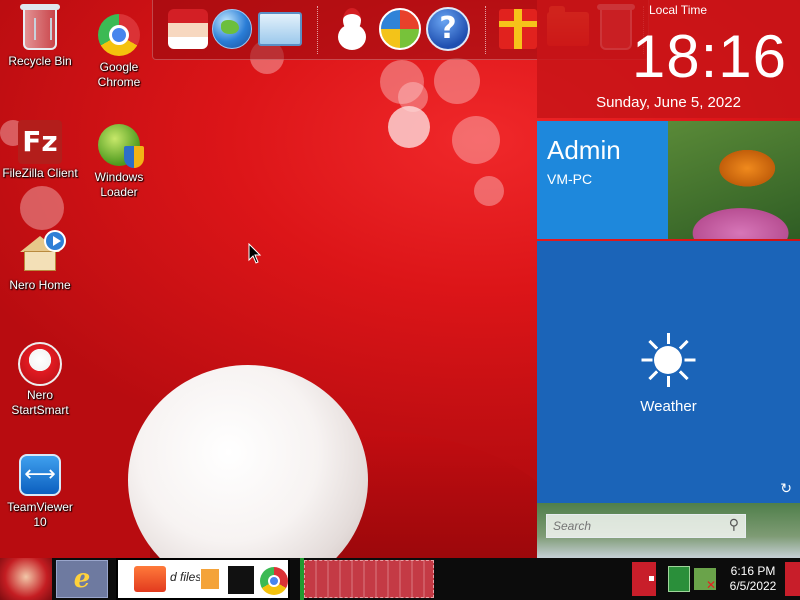  What do you see at coordinates (40, 28) in the screenshot?
I see `recycle-bin-icon` at bounding box center [40, 28].